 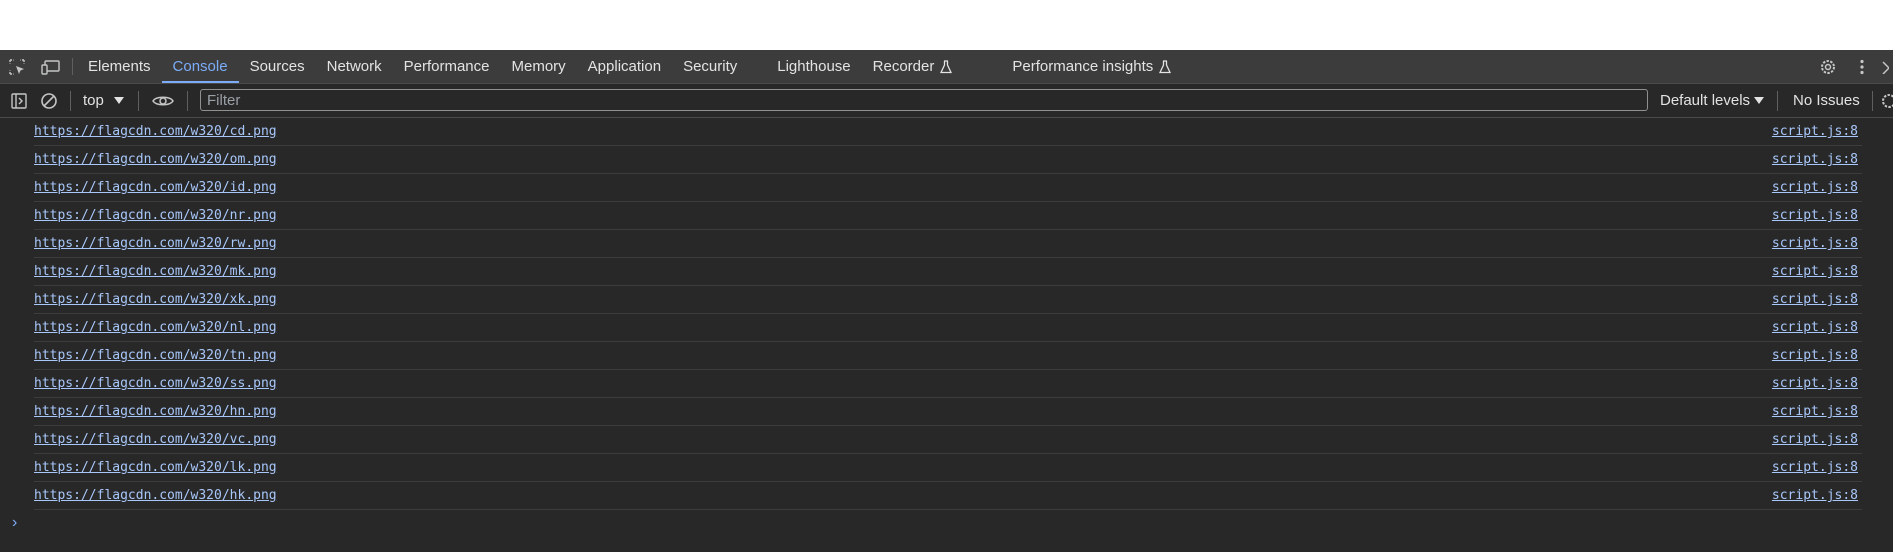 What do you see at coordinates (924, 100) in the screenshot?
I see `filter-input` at bounding box center [924, 100].